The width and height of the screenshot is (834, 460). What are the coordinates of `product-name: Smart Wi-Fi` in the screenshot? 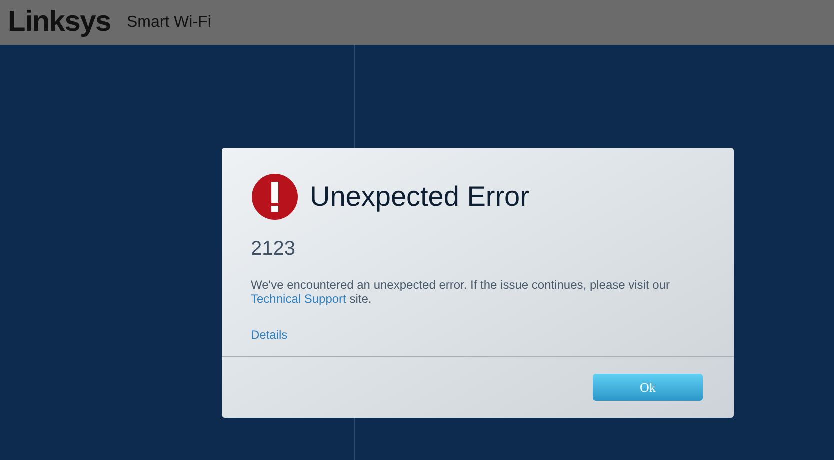 It's located at (169, 22).